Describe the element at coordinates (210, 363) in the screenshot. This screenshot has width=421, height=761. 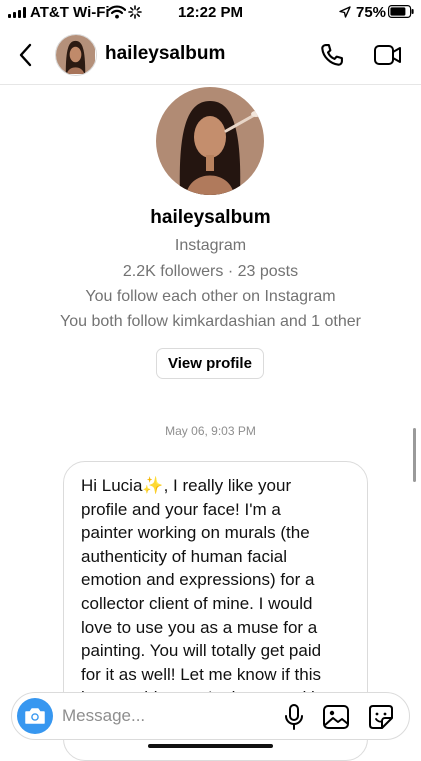
I see `view-profile-button: View profile` at that location.